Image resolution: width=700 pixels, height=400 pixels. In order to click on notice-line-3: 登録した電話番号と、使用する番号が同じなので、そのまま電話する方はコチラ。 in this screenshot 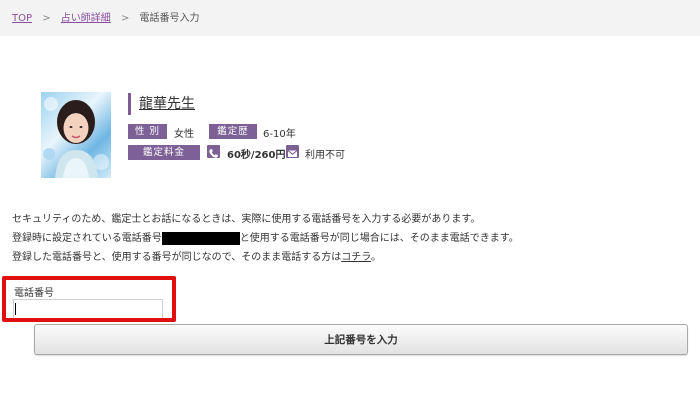, I will do `click(196, 255)`.